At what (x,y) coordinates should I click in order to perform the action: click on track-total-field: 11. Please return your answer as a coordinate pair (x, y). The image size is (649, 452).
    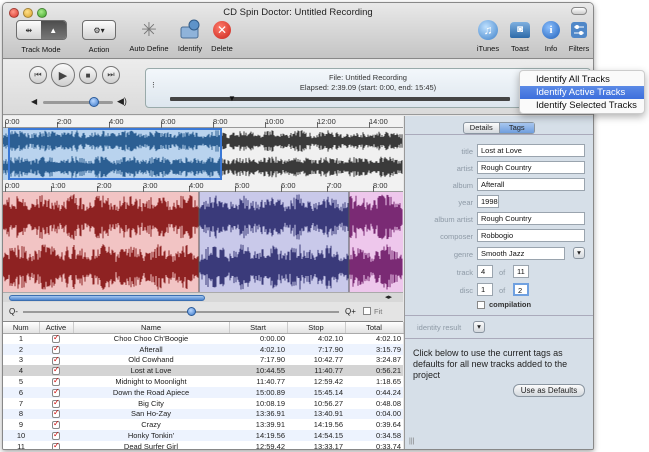
    Looking at the image, I should click on (521, 271).